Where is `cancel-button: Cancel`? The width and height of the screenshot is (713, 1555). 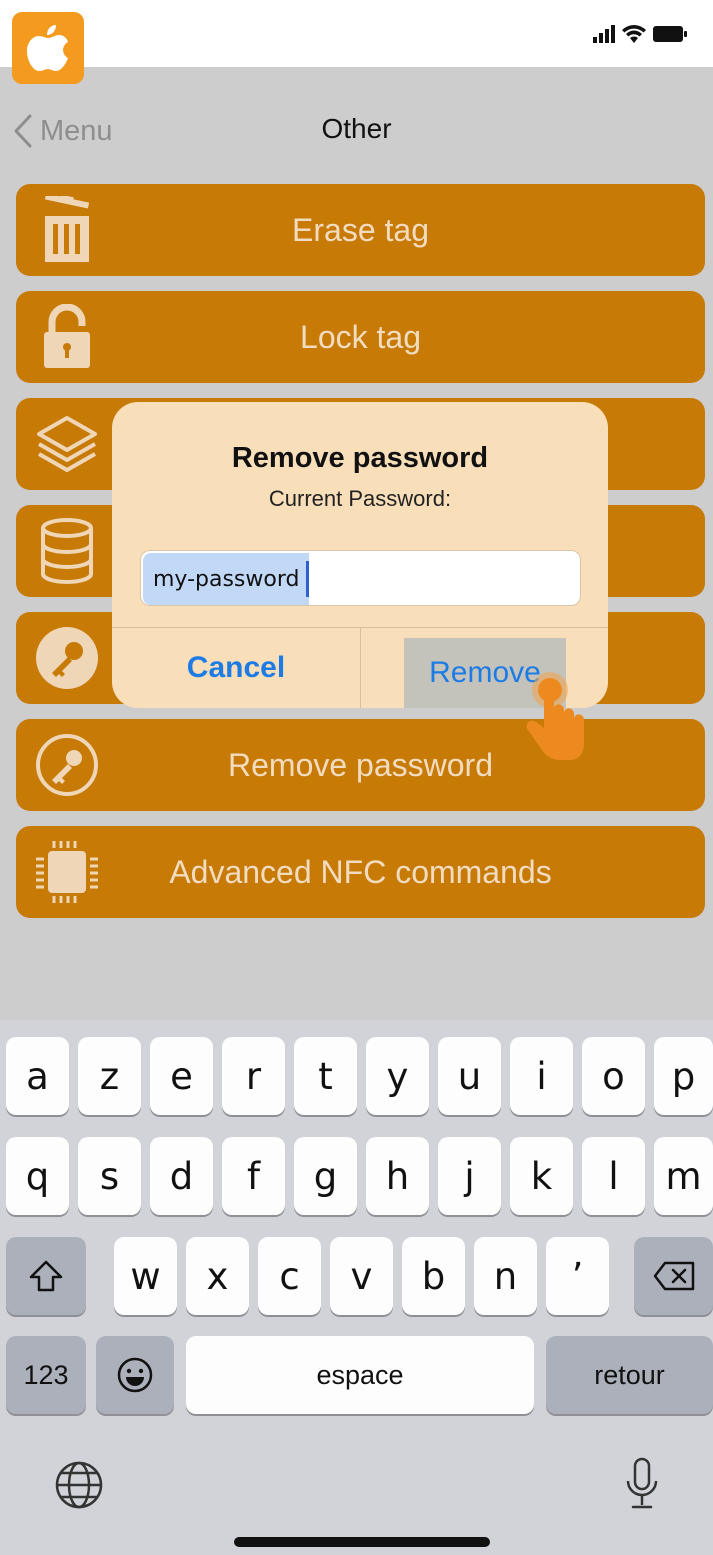
cancel-button: Cancel is located at coordinates (236, 668).